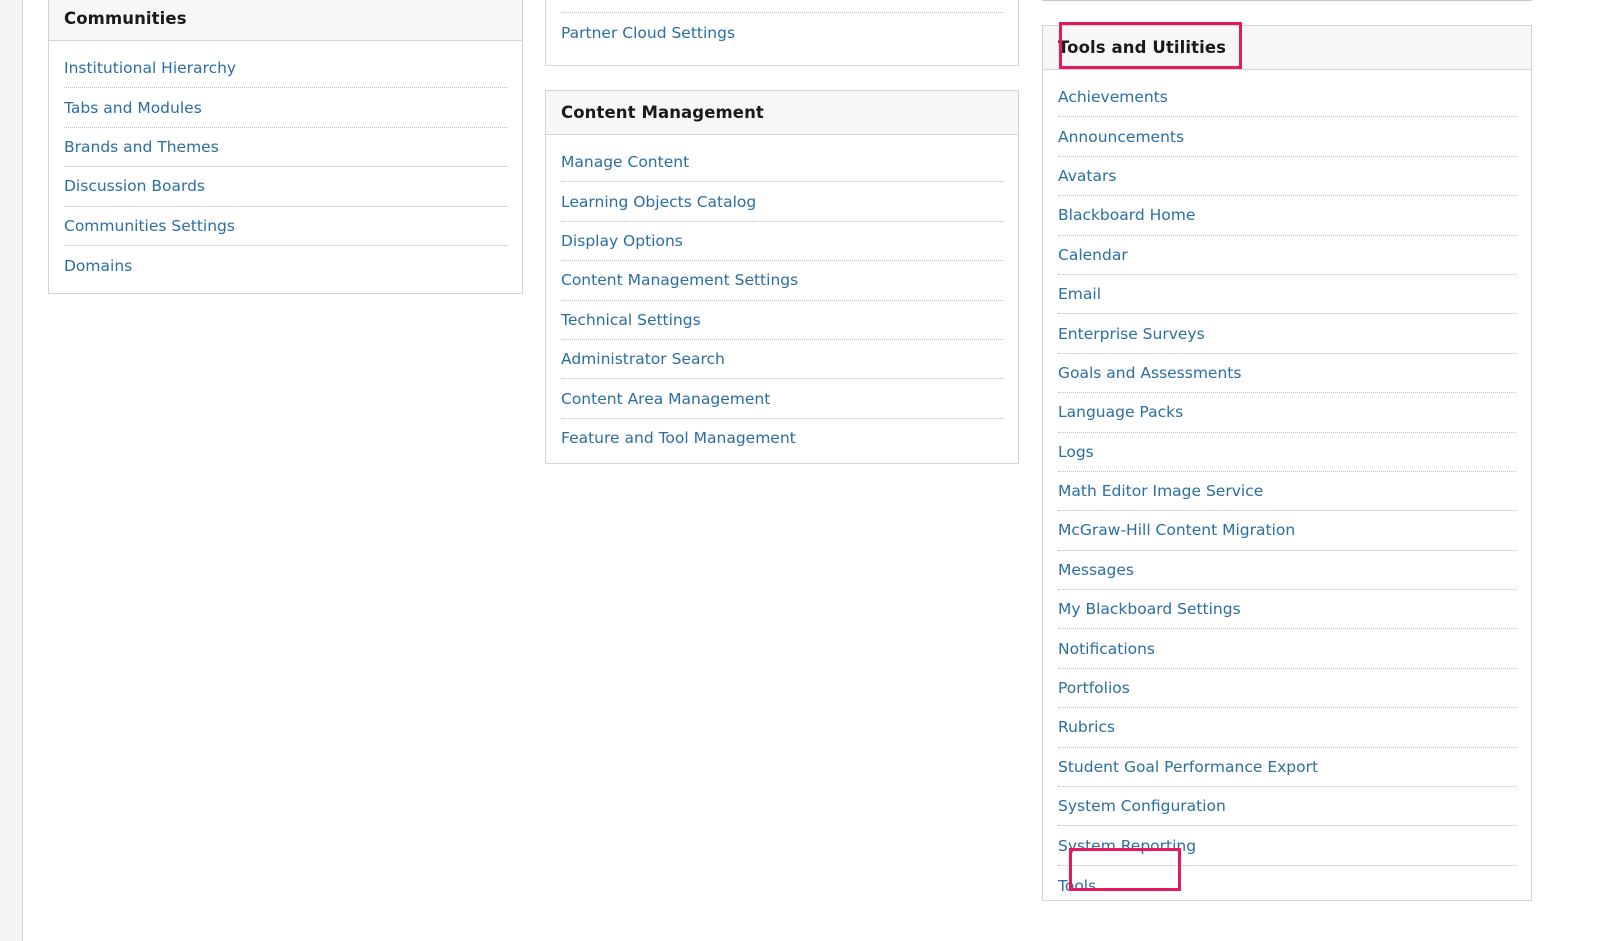 The height and width of the screenshot is (941, 1600). What do you see at coordinates (1287, 295) in the screenshot?
I see `list-item: Email` at bounding box center [1287, 295].